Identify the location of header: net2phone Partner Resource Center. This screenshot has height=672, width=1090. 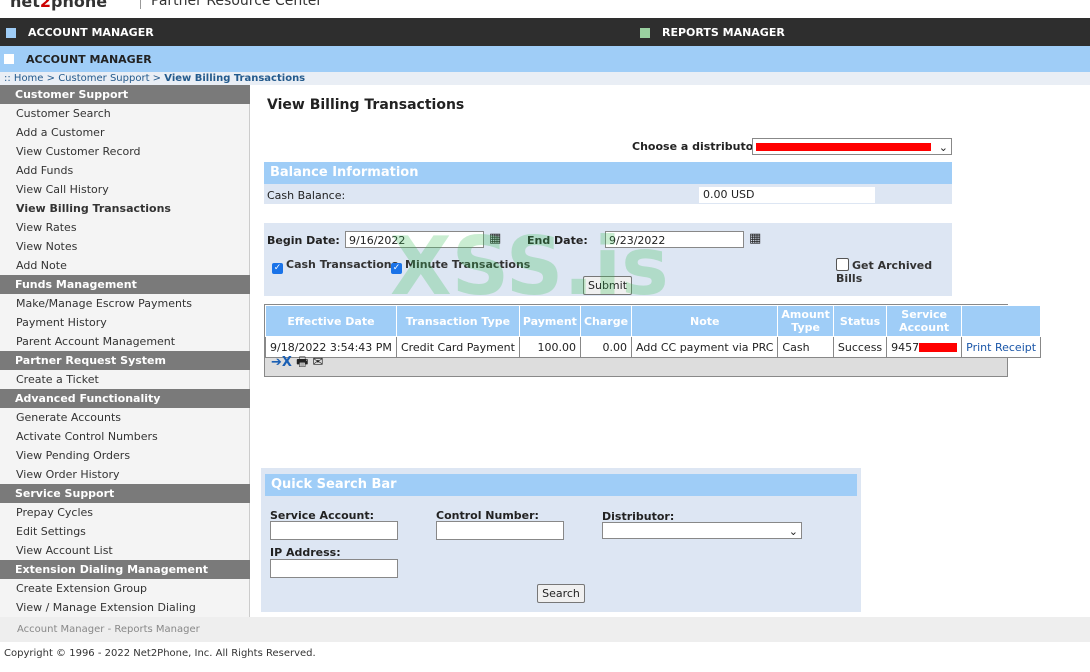
(545, 9).